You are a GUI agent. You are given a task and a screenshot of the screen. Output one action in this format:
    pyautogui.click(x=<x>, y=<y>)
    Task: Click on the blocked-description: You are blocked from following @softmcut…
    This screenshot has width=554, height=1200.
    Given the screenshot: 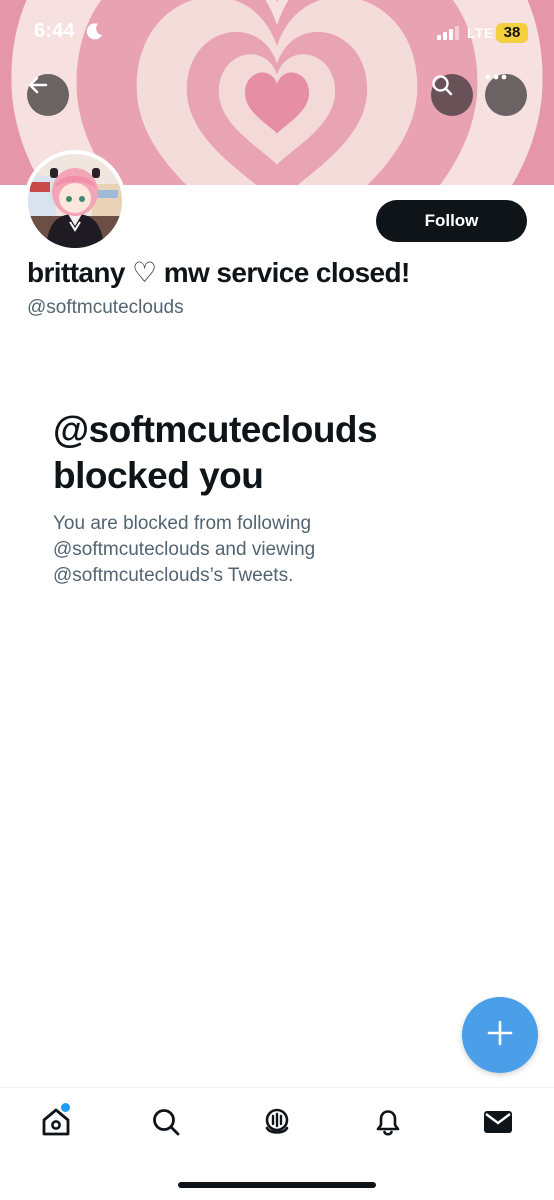 What is the action you would take?
    pyautogui.click(x=184, y=549)
    